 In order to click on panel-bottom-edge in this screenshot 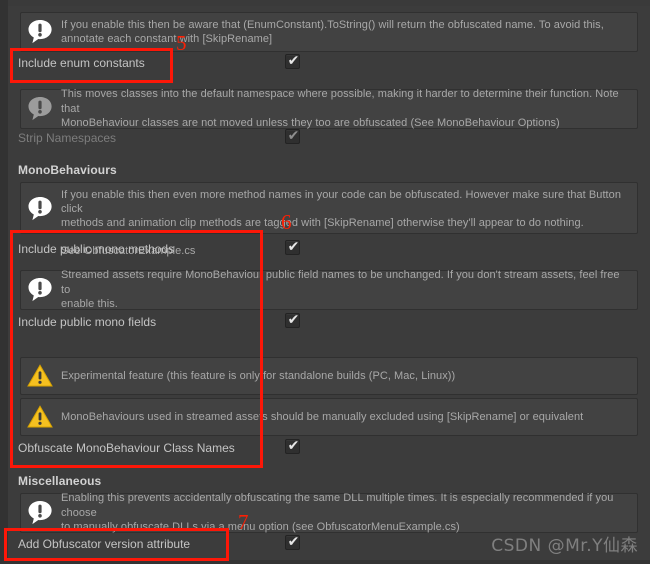, I will do `click(325, 562)`.